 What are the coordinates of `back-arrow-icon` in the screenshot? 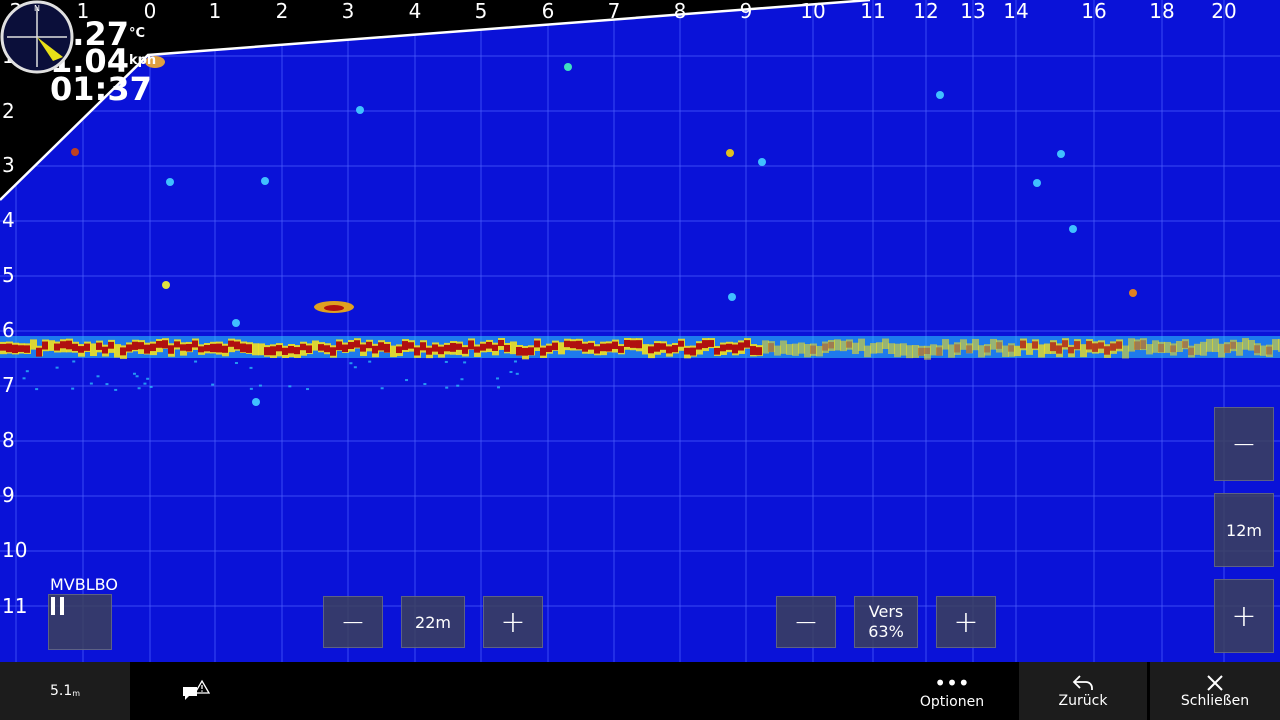 It's located at (1082, 682).